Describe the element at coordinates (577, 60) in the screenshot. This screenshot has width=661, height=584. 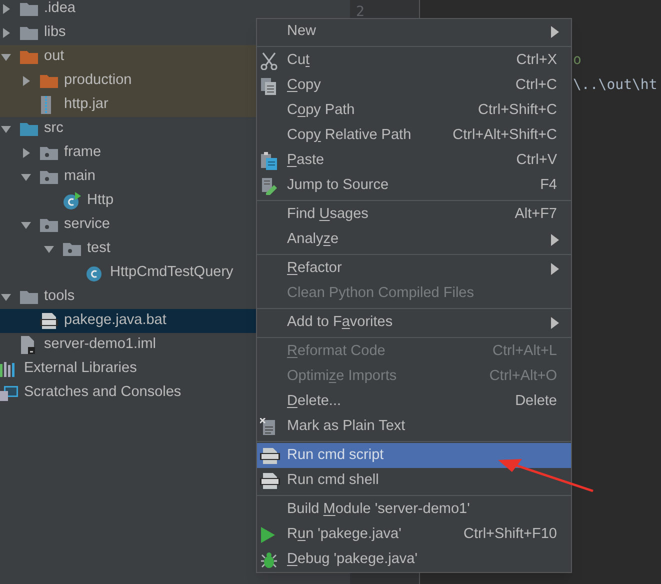
I see `code-line: o` at that location.